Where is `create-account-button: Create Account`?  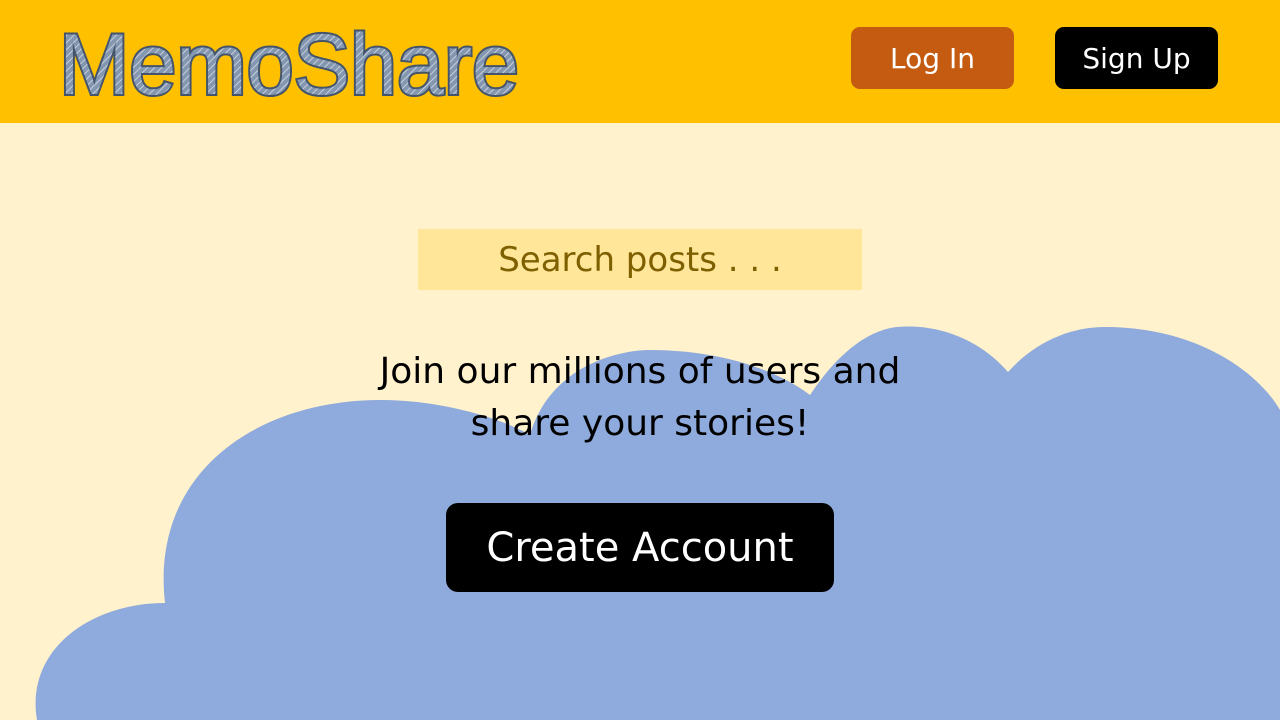
create-account-button: Create Account is located at coordinates (640, 547).